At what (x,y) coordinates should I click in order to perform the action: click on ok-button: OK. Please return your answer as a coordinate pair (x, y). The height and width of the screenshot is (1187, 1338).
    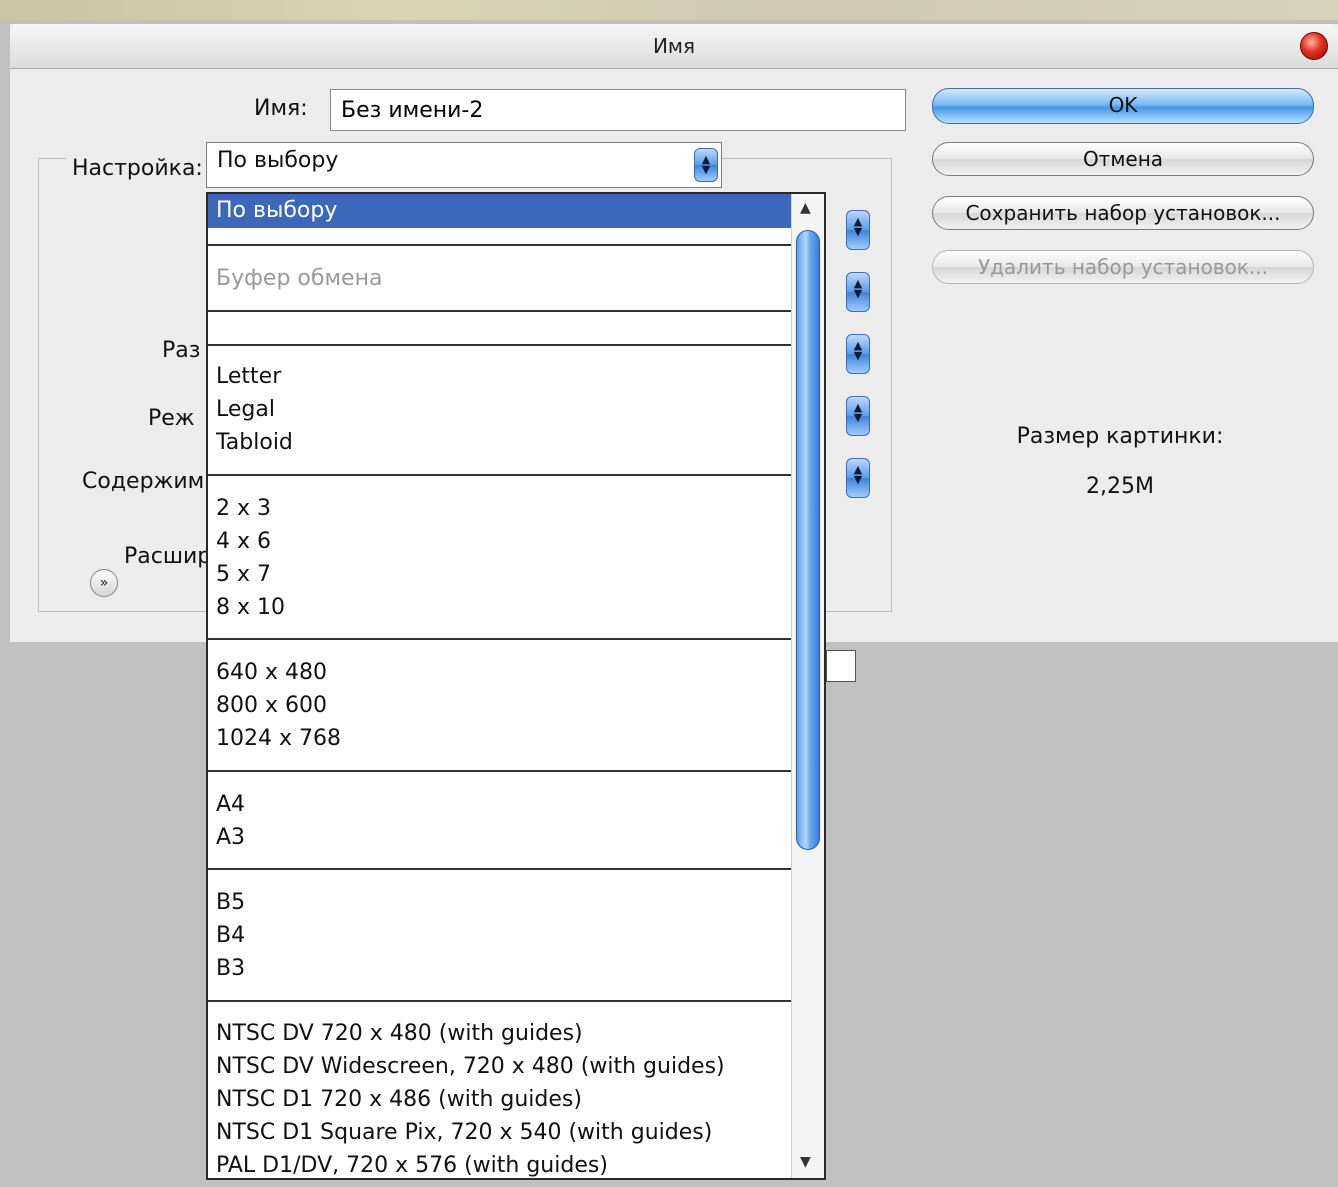
    Looking at the image, I should click on (1123, 106).